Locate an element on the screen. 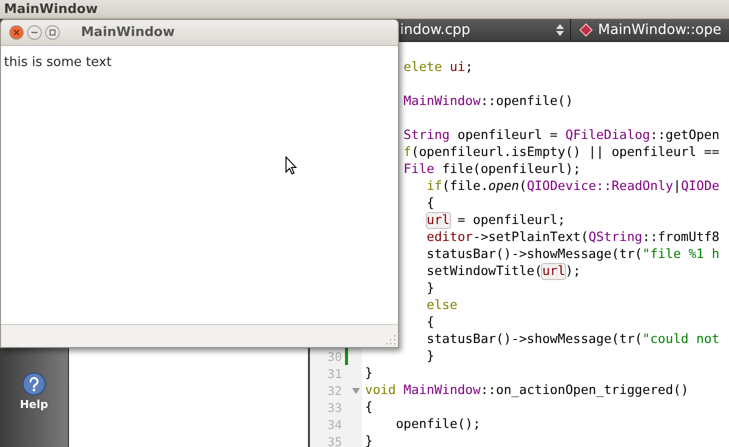 Image resolution: width=729 pixels, height=447 pixels. line-number: 35 is located at coordinates (334, 440).